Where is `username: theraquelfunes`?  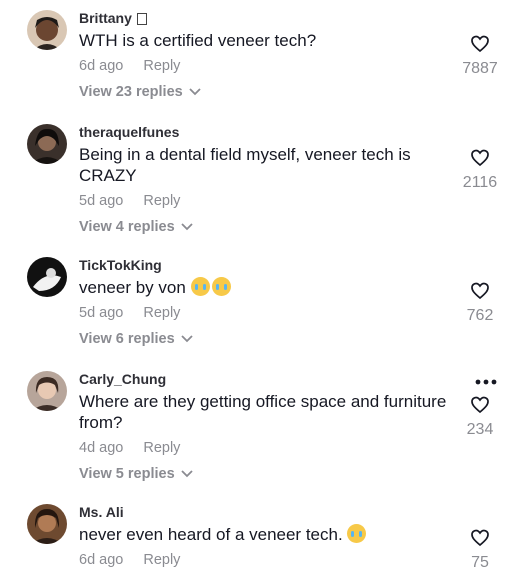
username: theraquelfunes is located at coordinates (266, 132).